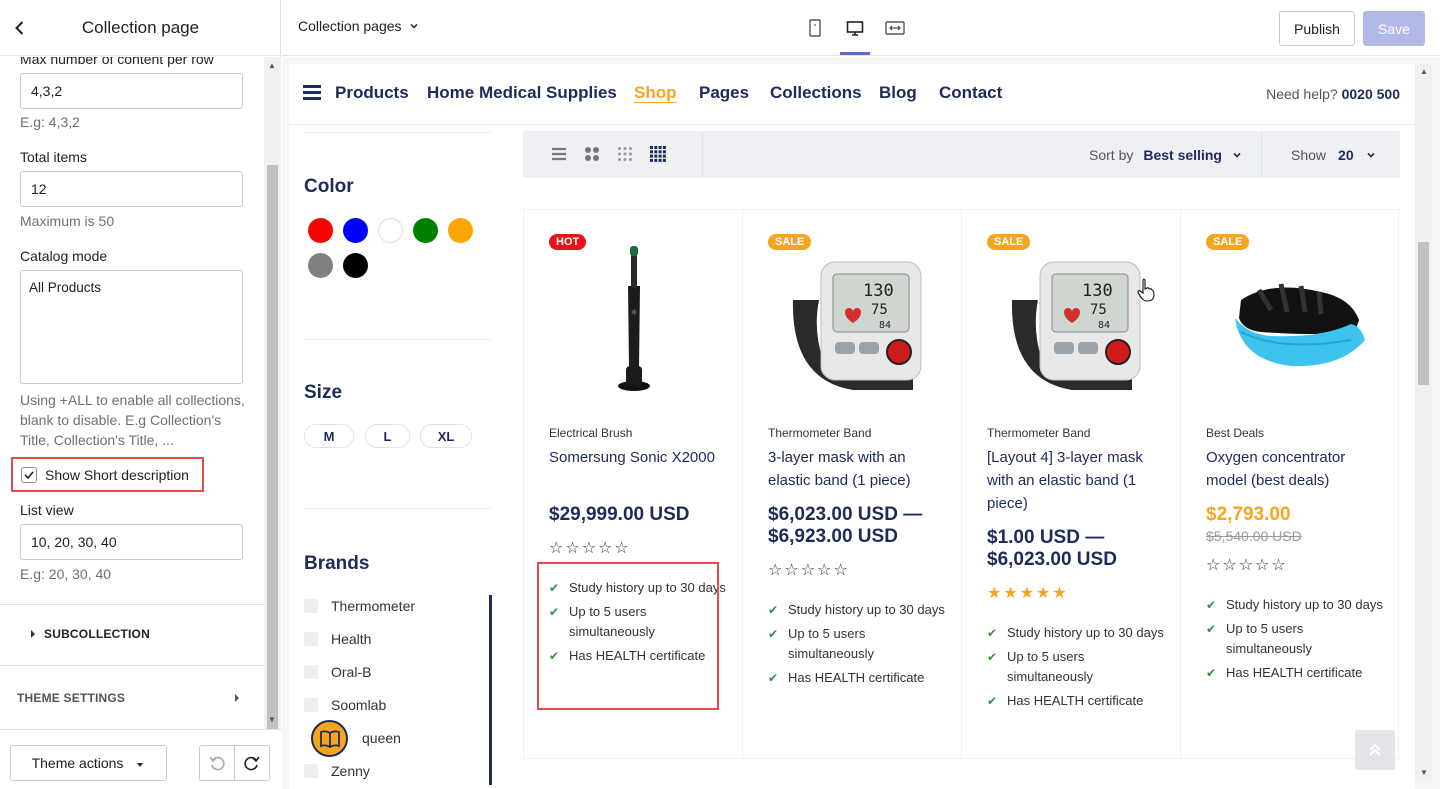  I want to click on sidebar-footer: Theme actions, so click(140, 759).